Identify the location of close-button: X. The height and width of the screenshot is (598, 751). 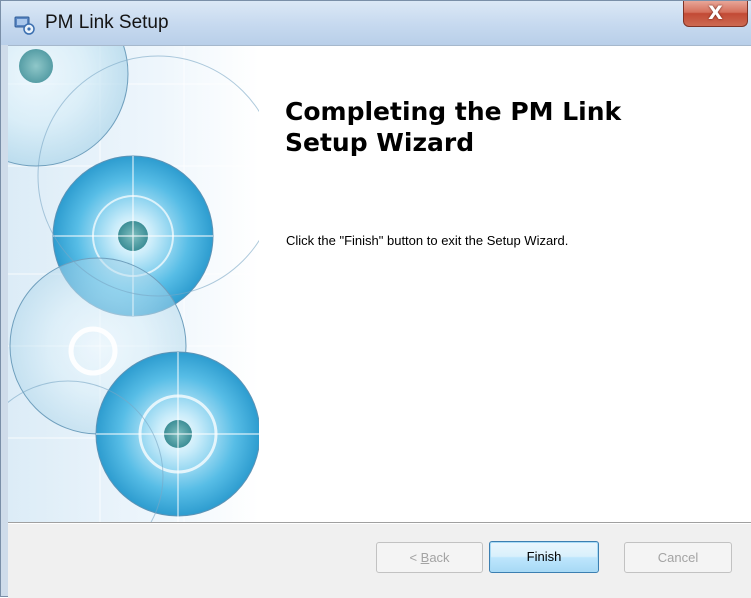
(715, 14).